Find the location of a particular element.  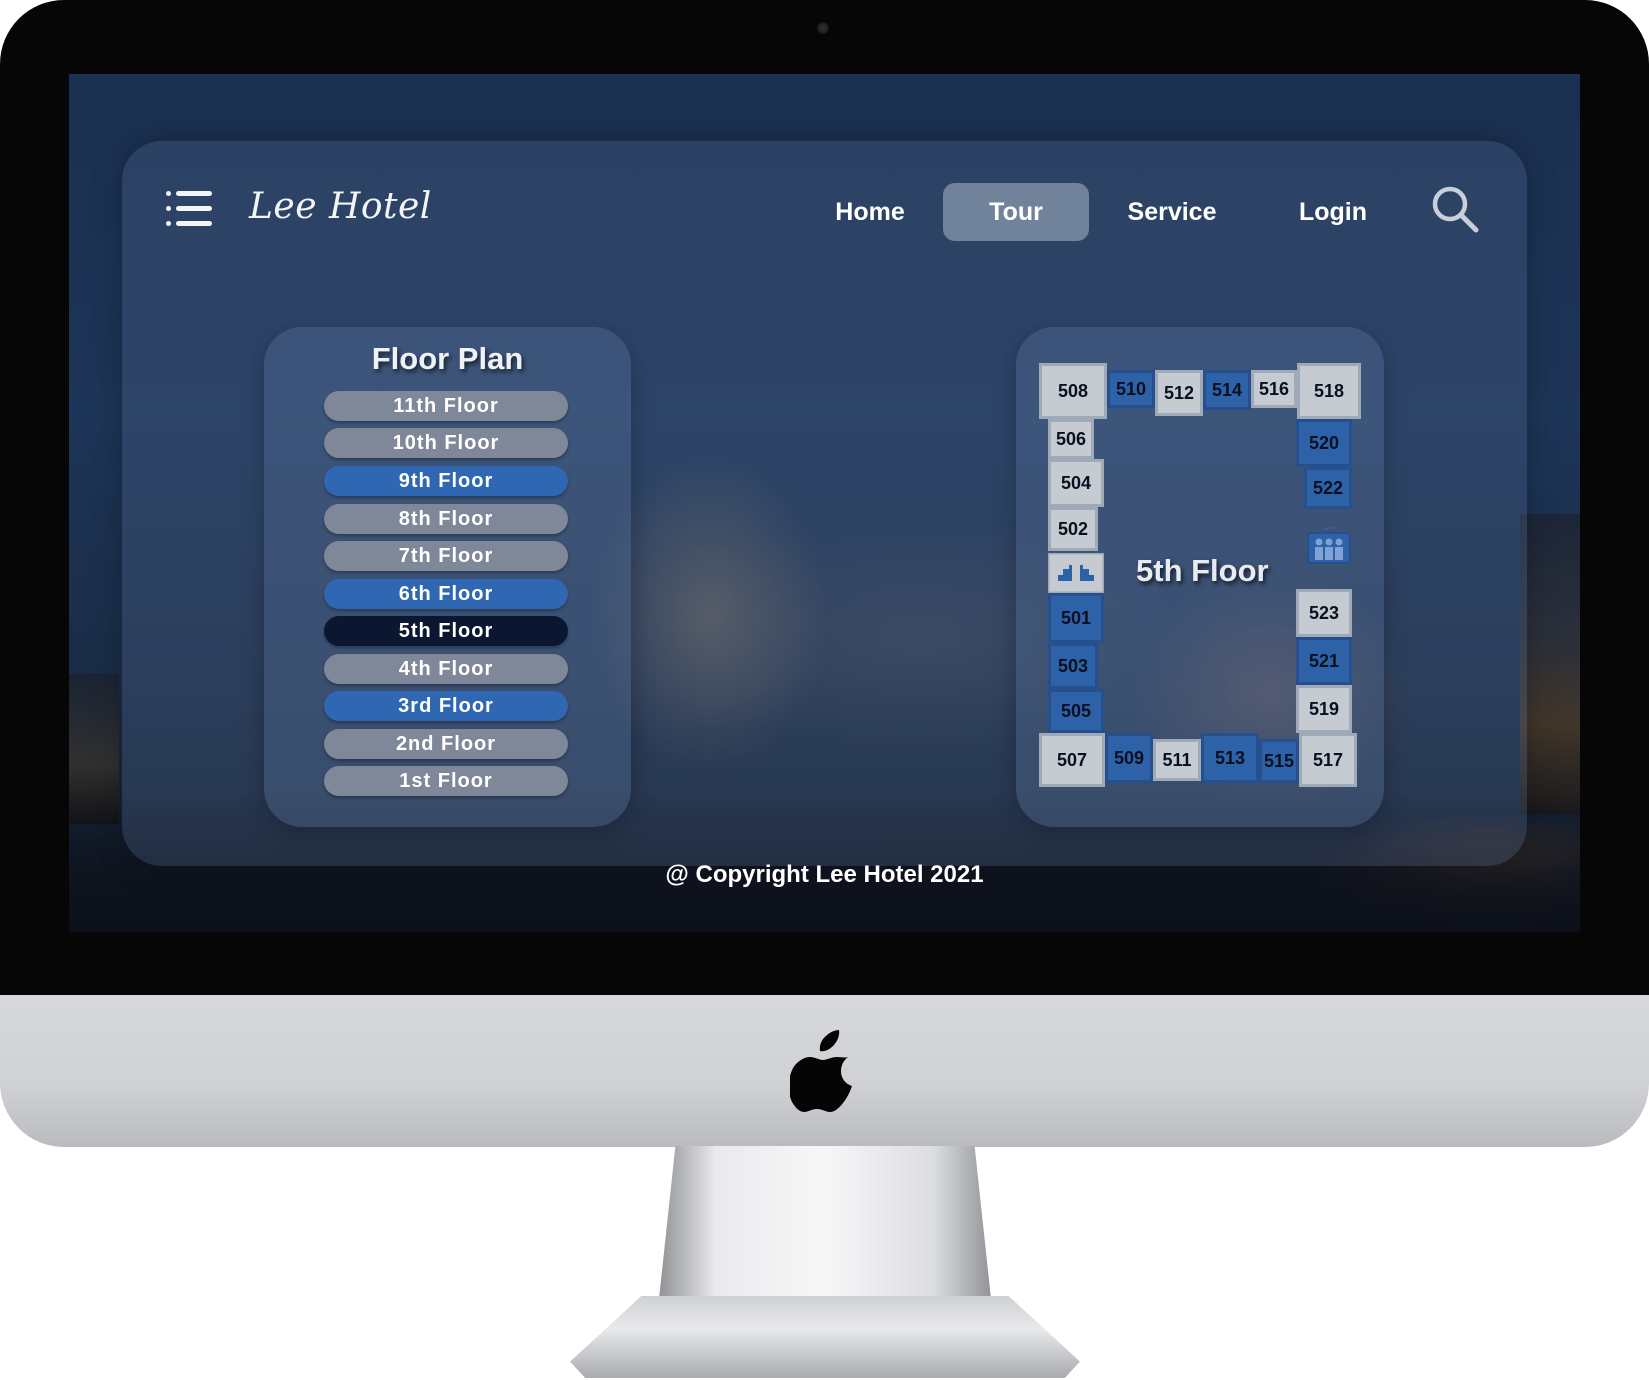

room-510: 510 is located at coordinates (1131, 389).